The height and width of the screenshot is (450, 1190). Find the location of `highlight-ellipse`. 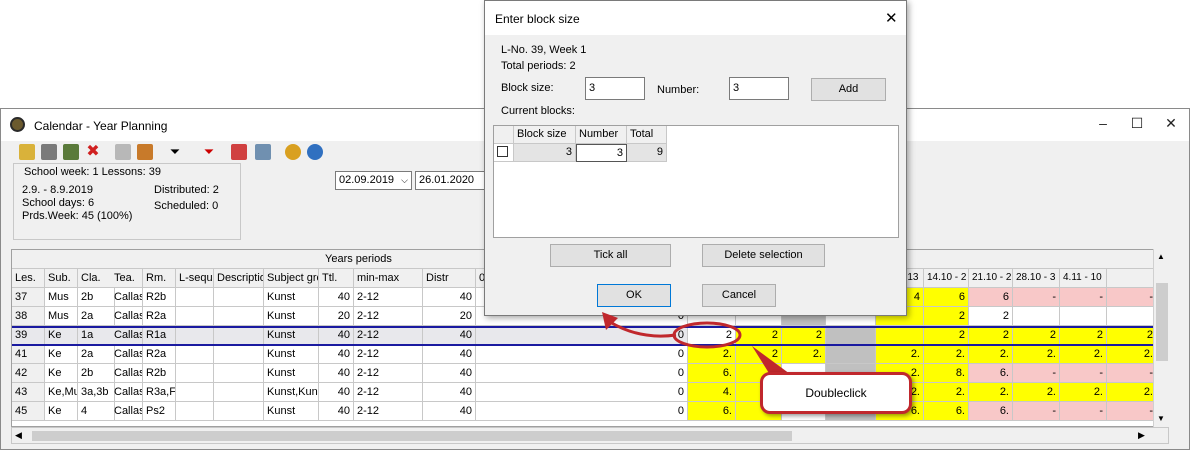

highlight-ellipse is located at coordinates (707, 335).